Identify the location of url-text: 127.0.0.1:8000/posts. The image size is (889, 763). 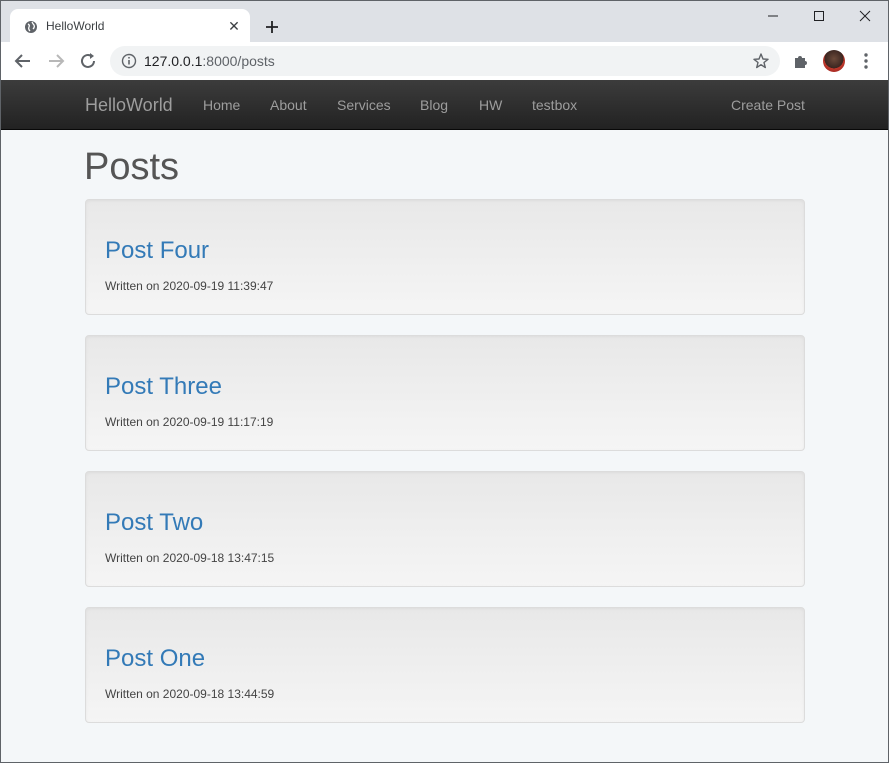
(209, 61).